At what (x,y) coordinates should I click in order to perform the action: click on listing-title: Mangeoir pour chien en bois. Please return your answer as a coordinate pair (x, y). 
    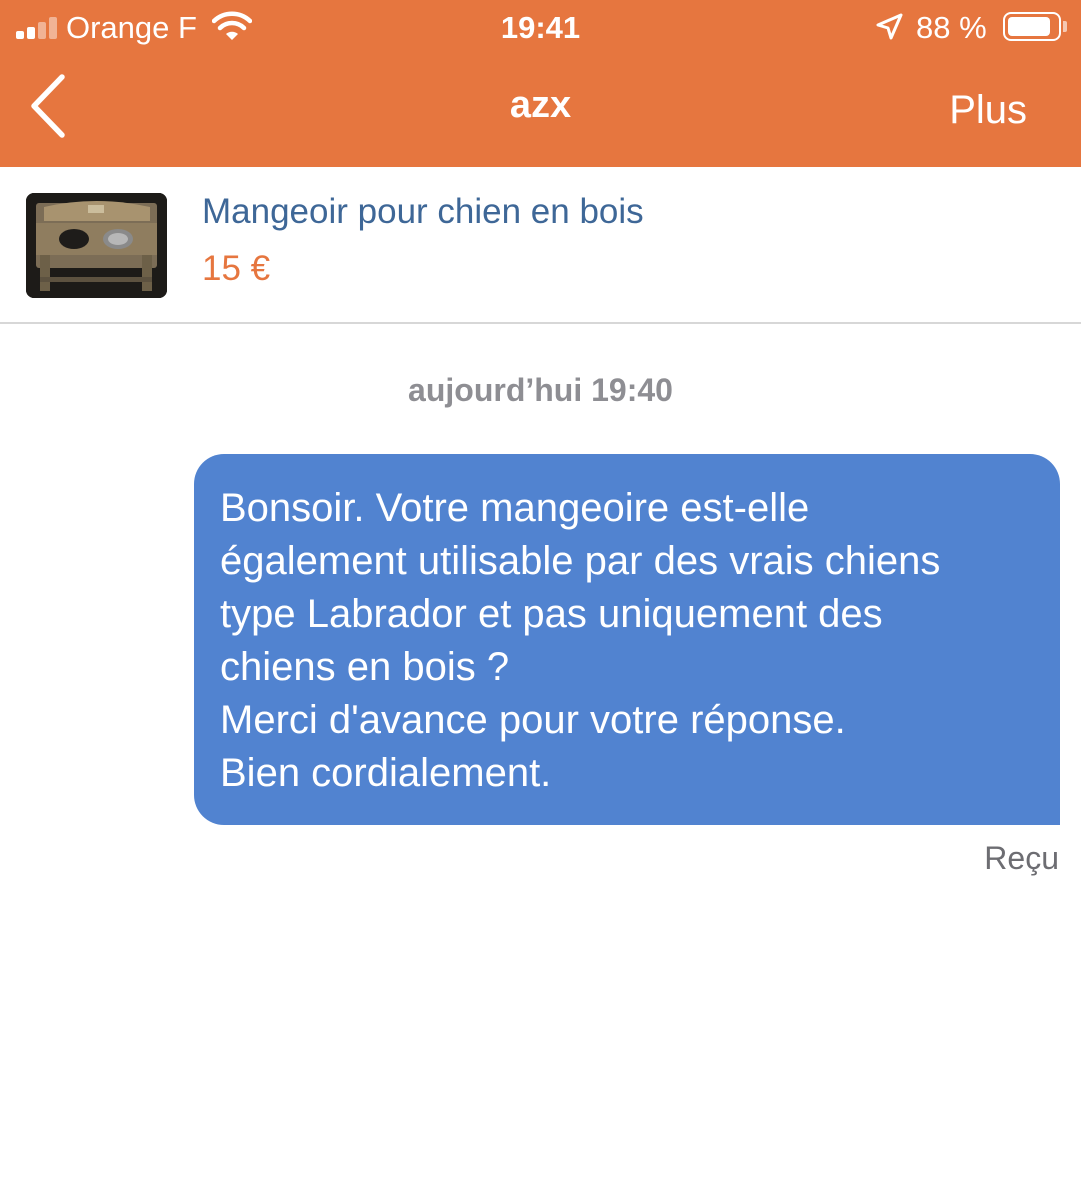
    Looking at the image, I should click on (423, 211).